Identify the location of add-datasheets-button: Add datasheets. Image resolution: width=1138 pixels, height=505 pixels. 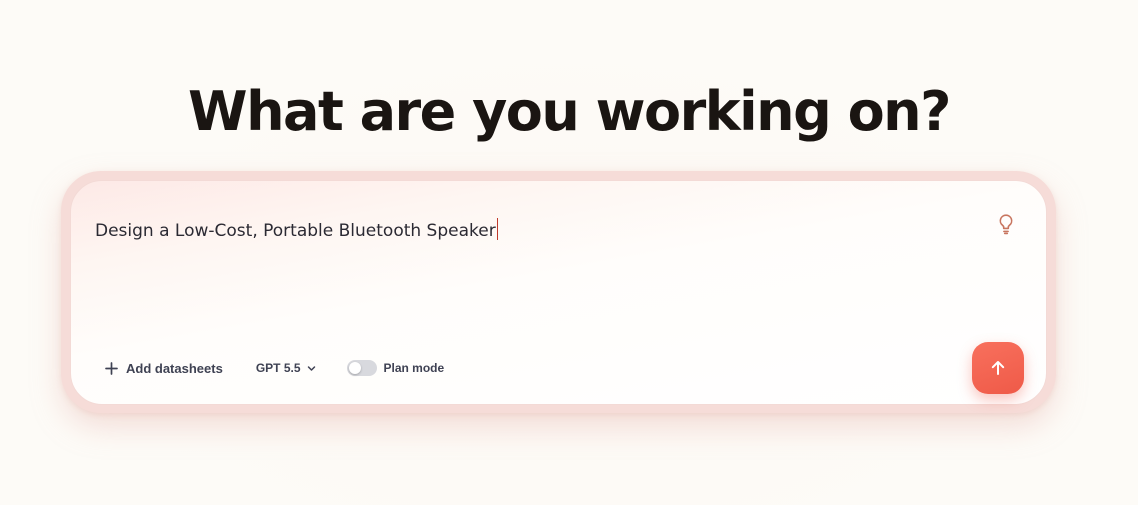
(164, 368).